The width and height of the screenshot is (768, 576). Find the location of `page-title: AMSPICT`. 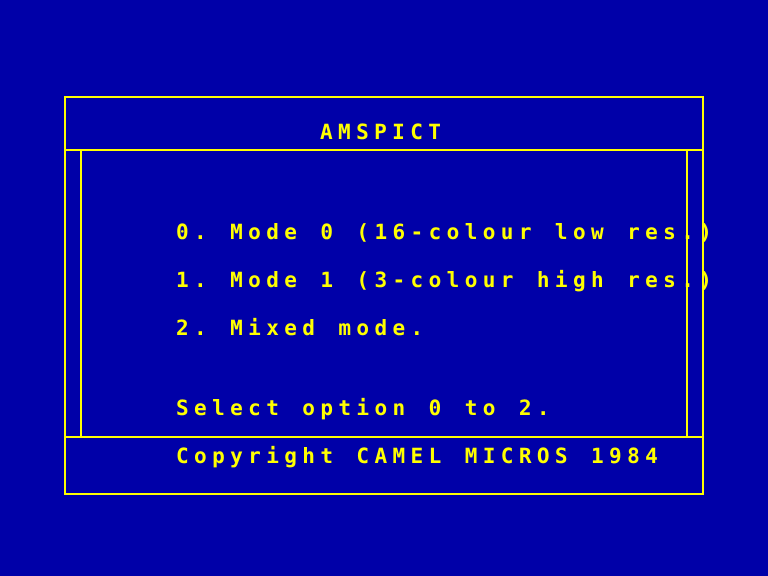

page-title: AMSPICT is located at coordinates (383, 132).